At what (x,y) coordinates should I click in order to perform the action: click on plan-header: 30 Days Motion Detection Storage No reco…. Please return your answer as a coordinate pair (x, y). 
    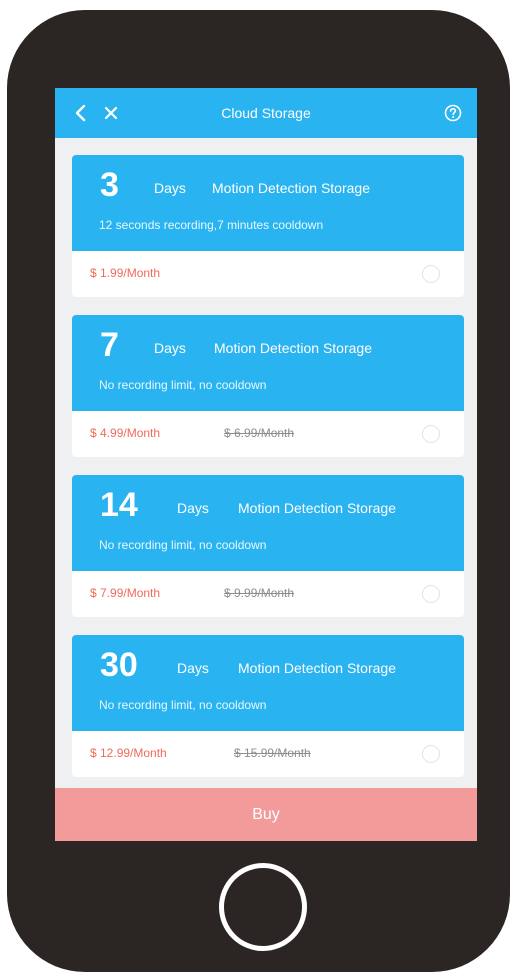
    Looking at the image, I should click on (268, 683).